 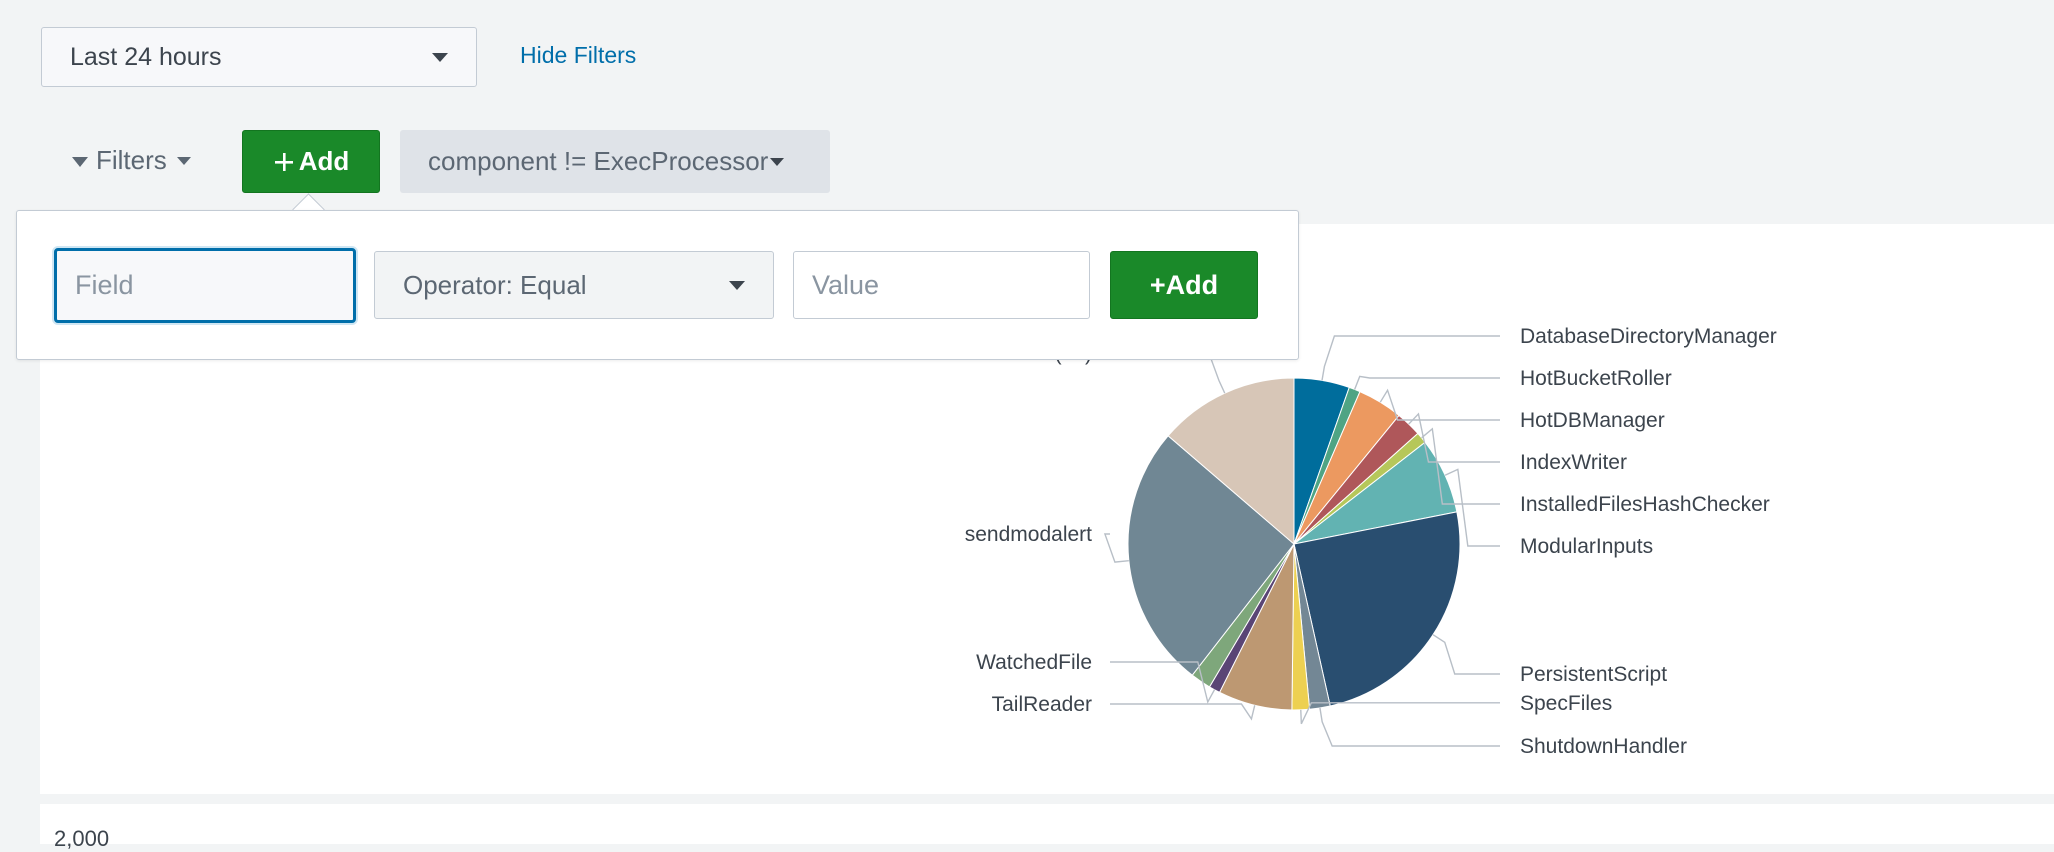 What do you see at coordinates (1596, 378) in the screenshot?
I see `pie-slice-label: HotBucketRoller` at bounding box center [1596, 378].